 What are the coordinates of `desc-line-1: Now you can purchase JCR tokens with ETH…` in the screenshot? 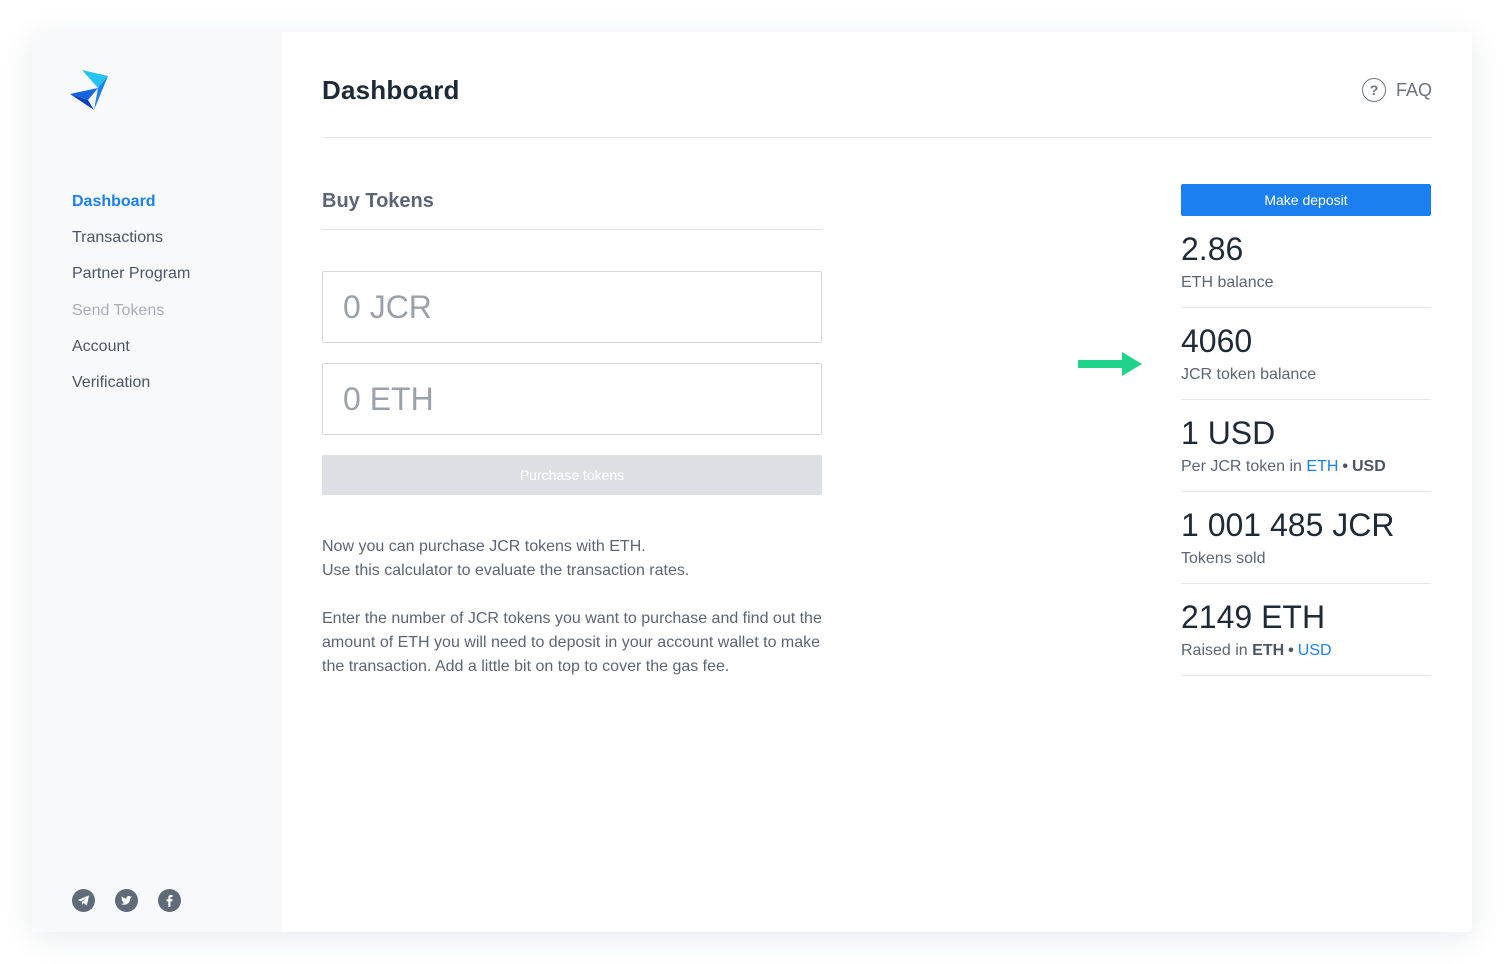 It's located at (484, 546).